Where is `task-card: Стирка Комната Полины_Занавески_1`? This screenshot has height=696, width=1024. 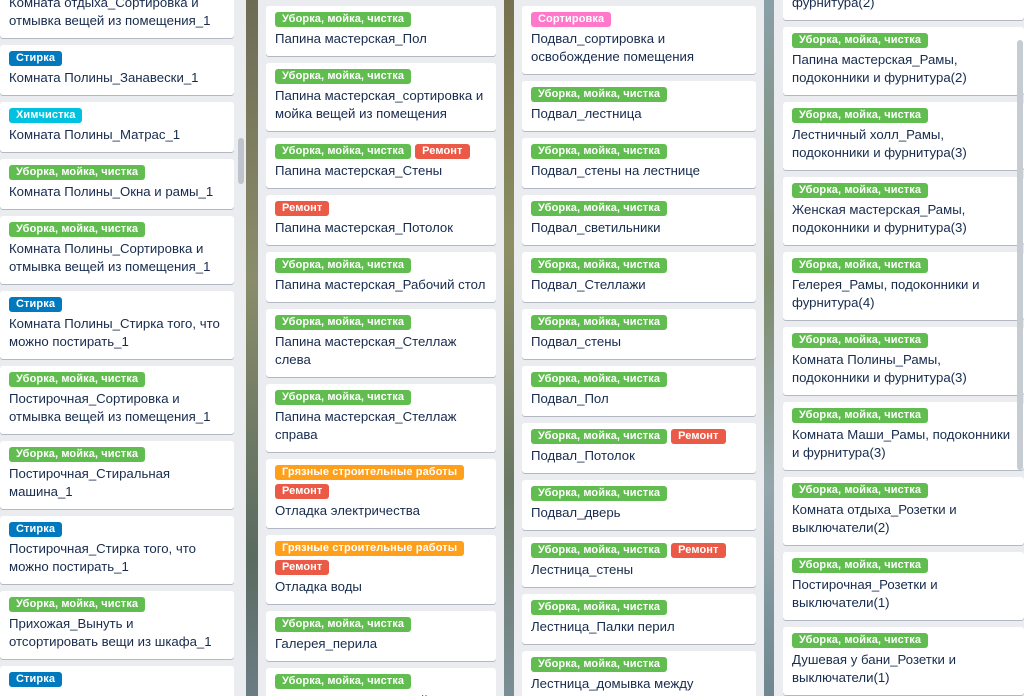
task-card: Стирка Комната Полины_Занавески_1 is located at coordinates (117, 70).